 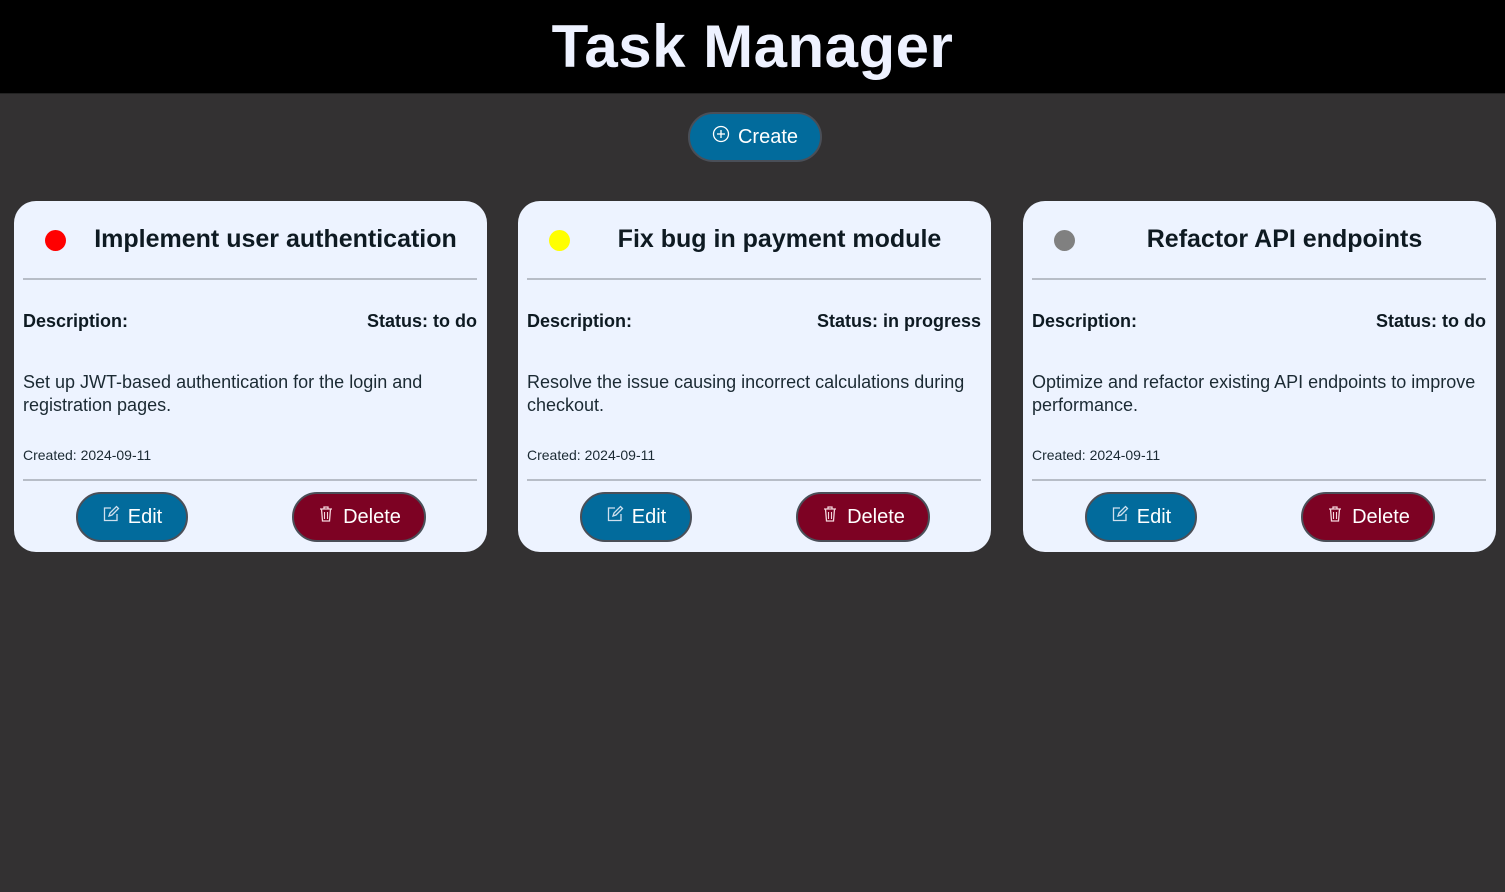 I want to click on page-title: Task Manager, so click(x=752, y=46).